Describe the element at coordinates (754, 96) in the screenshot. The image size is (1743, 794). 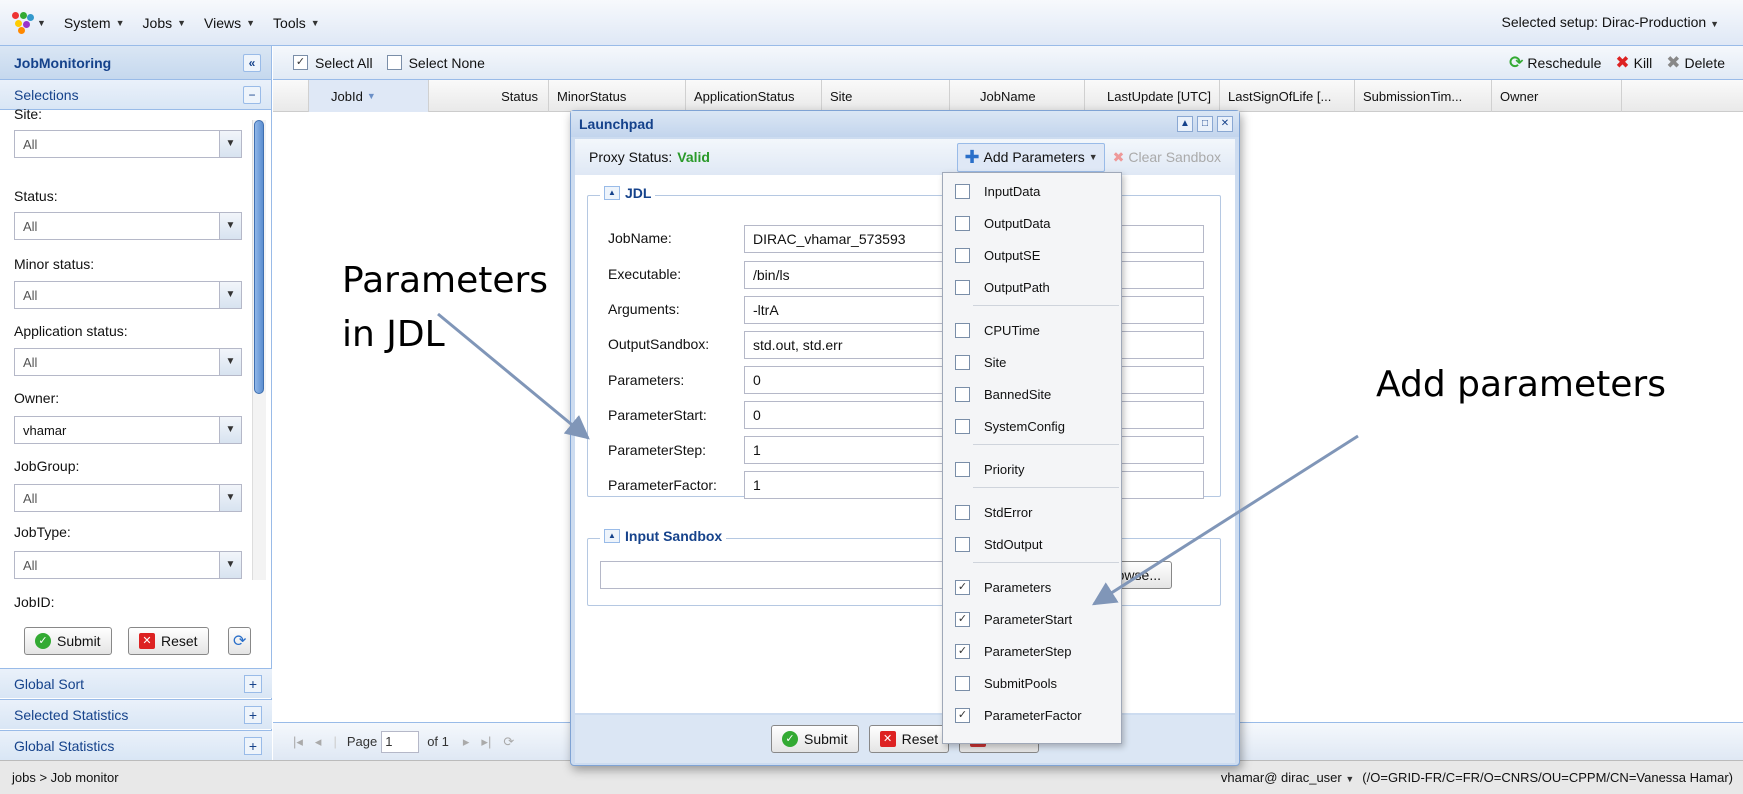
I see `column-applicationstatus: ApplicationStatus` at that location.